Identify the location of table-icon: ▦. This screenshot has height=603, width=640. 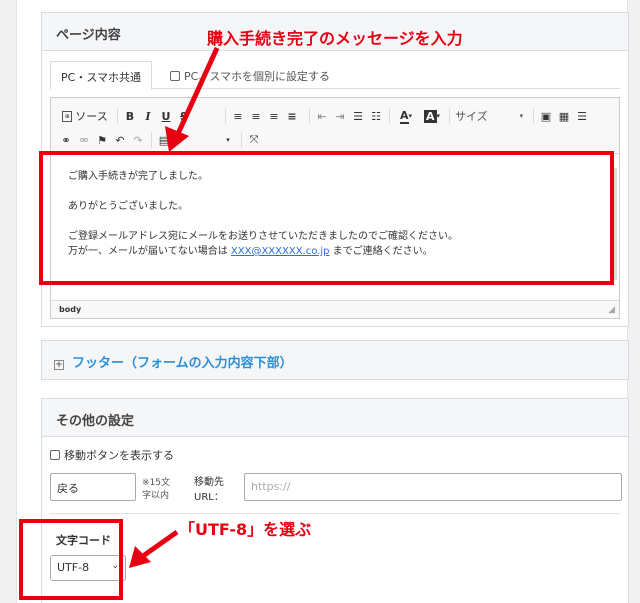
(564, 116).